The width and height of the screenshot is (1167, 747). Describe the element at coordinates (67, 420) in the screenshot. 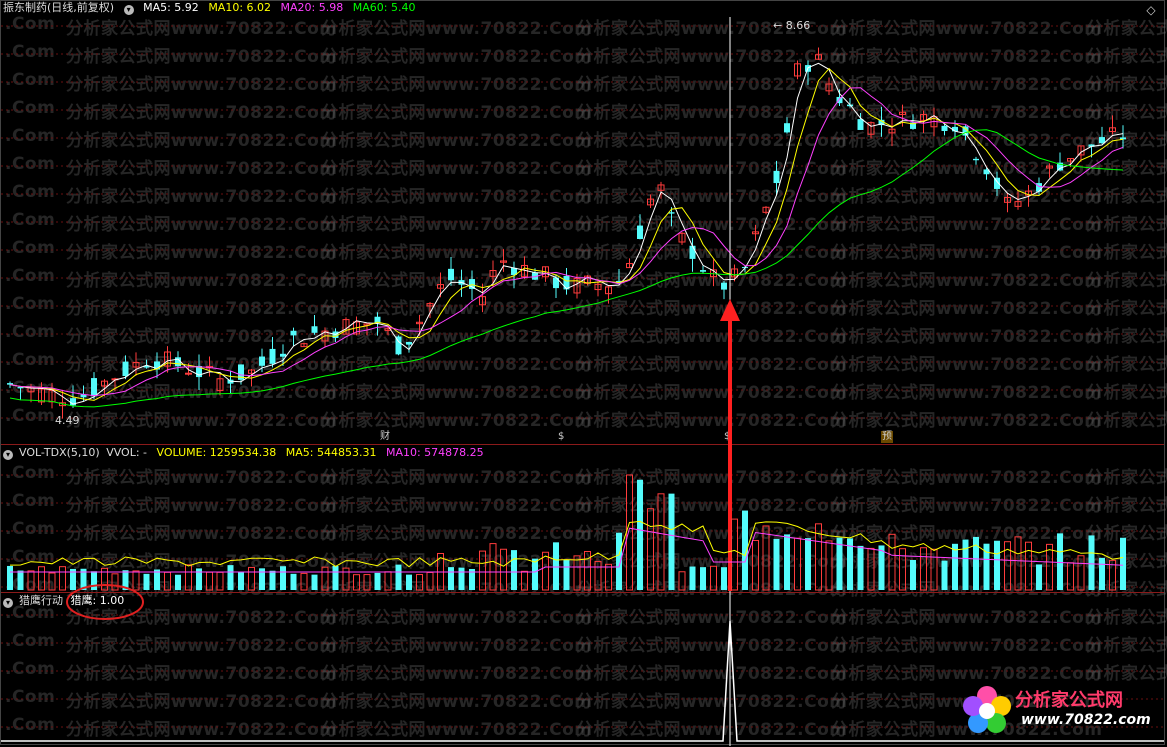

I see `low-price-label: 4.49` at that location.